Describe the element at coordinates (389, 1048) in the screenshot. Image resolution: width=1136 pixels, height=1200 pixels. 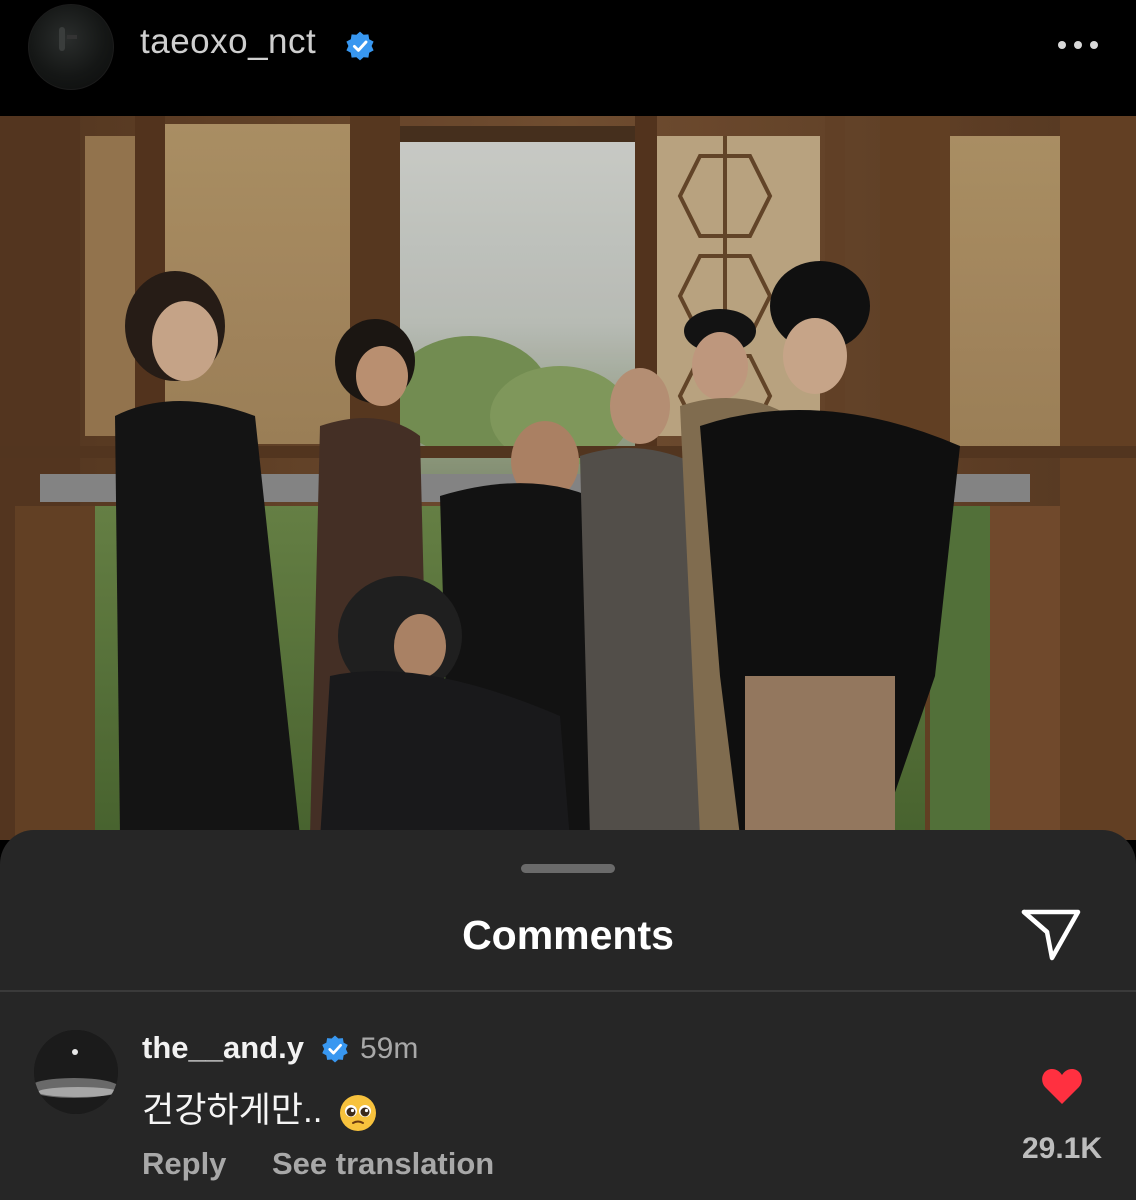
I see `comment-timestamp: 59m` at that location.